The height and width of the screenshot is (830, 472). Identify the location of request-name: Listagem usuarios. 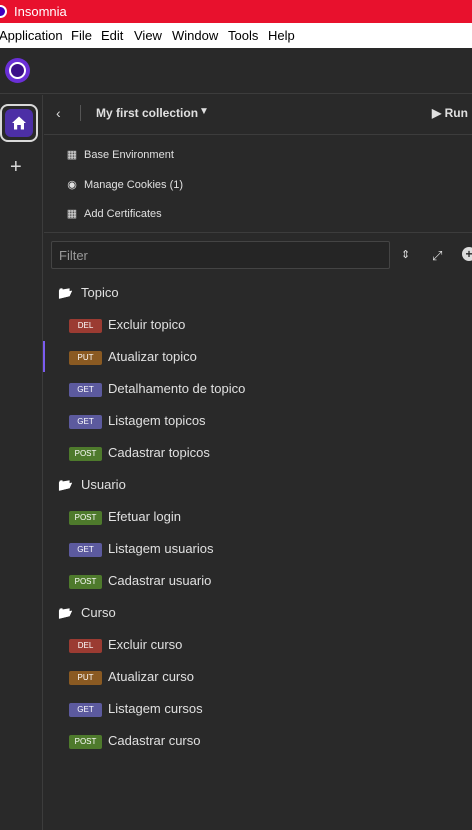
(161, 548).